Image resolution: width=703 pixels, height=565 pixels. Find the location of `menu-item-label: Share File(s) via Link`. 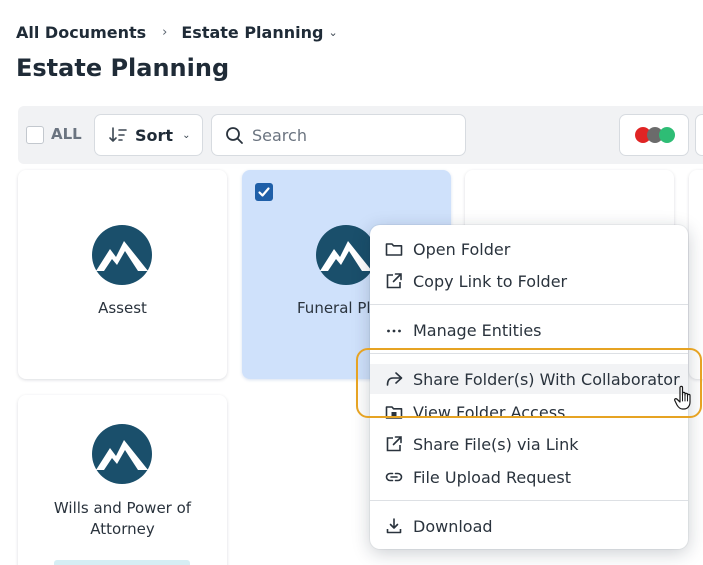

menu-item-label: Share File(s) via Link is located at coordinates (496, 444).